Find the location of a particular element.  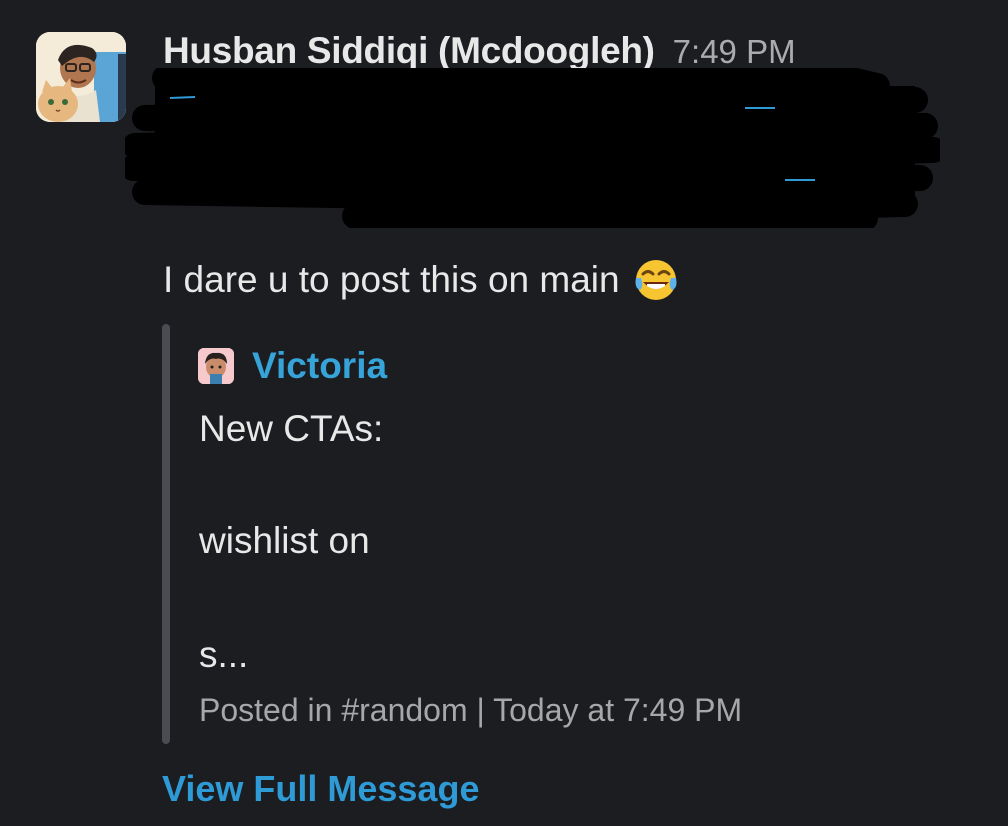

attachment-bar is located at coordinates (166, 534).